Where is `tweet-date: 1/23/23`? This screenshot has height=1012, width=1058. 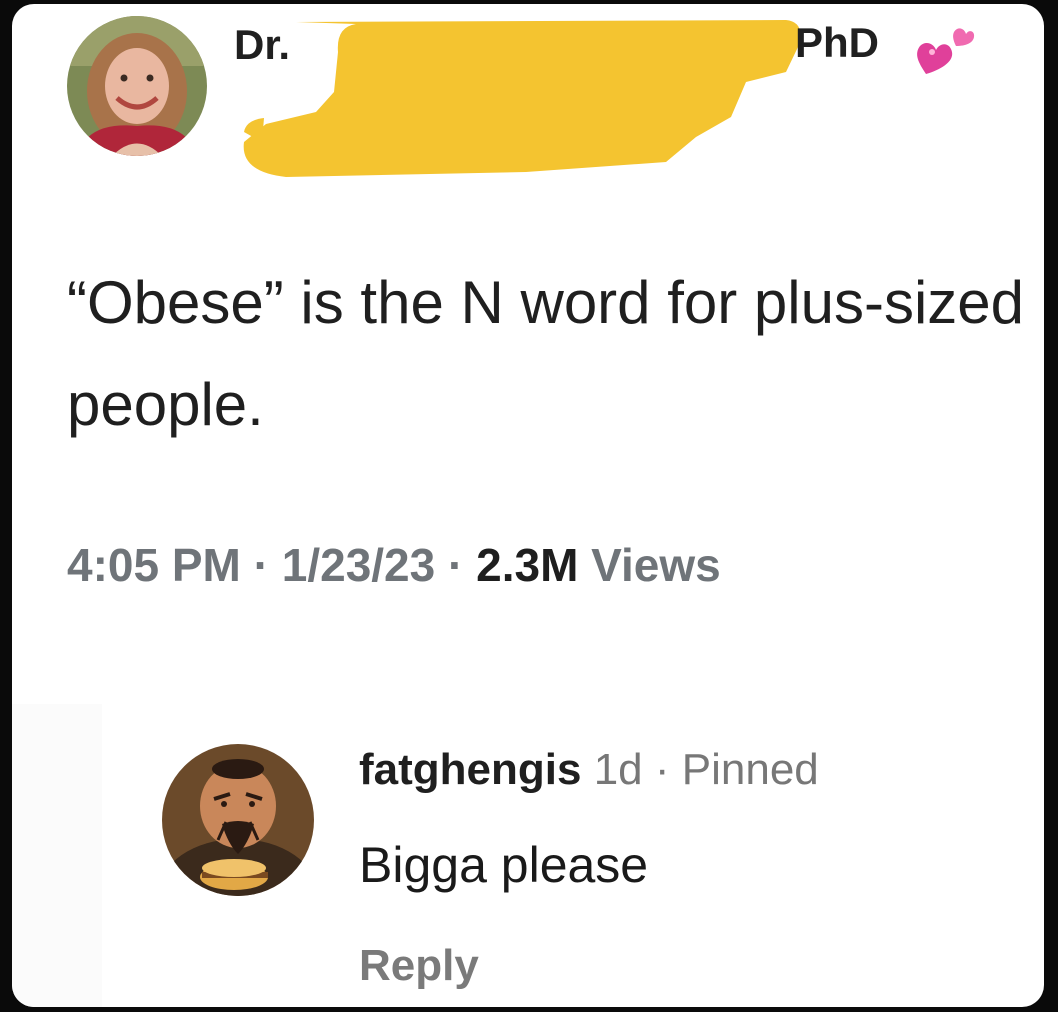 tweet-date: 1/23/23 is located at coordinates (358, 565).